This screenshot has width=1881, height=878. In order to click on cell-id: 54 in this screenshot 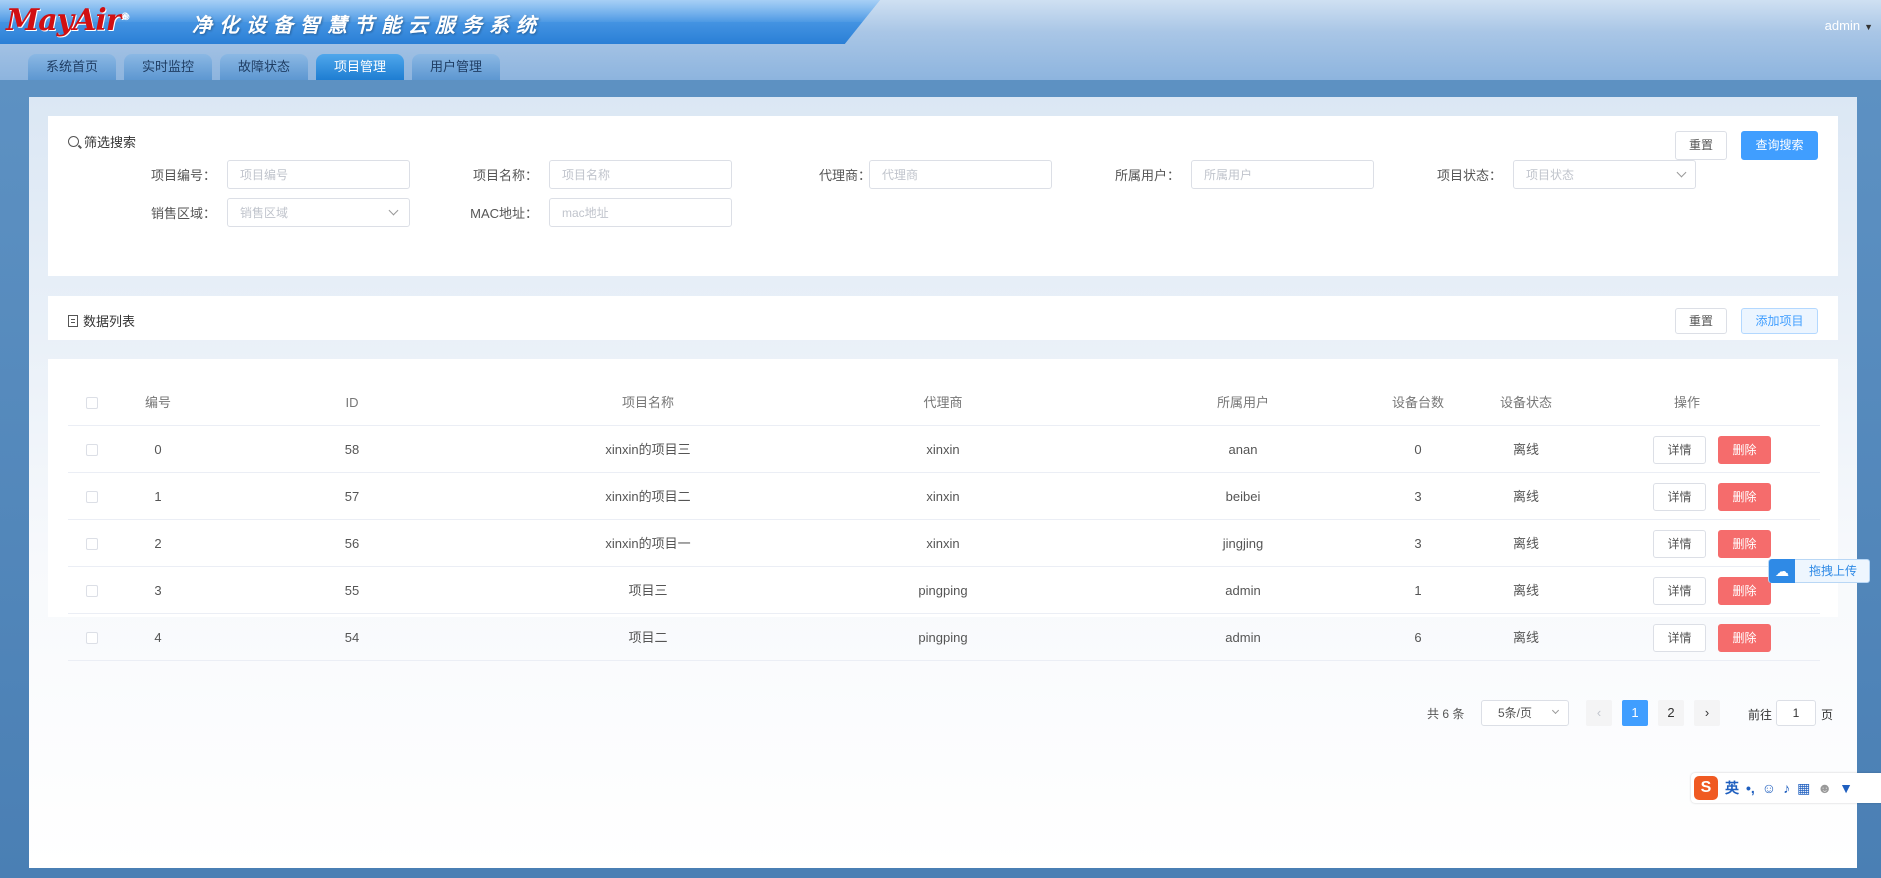, I will do `click(352, 637)`.